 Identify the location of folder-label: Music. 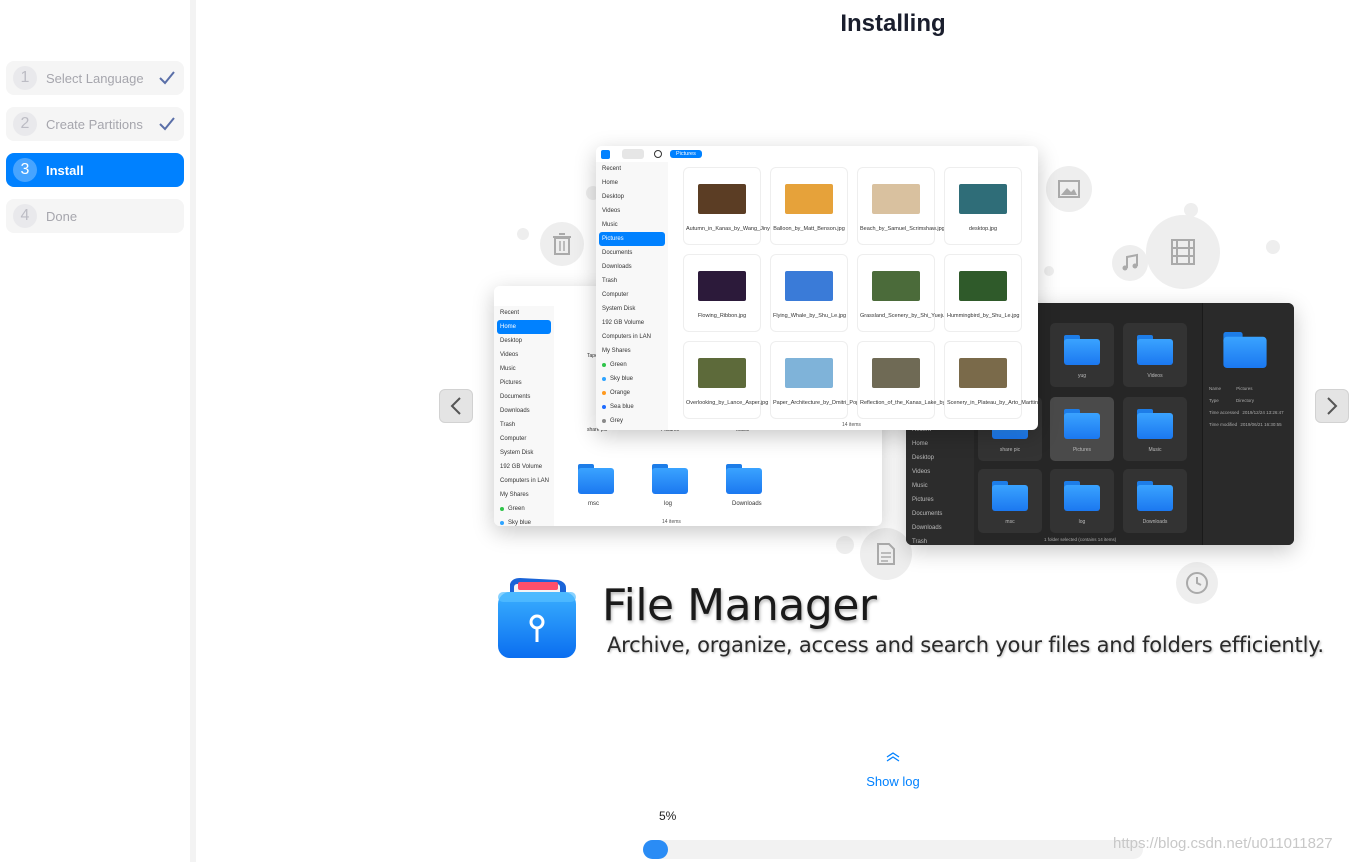
(1155, 450).